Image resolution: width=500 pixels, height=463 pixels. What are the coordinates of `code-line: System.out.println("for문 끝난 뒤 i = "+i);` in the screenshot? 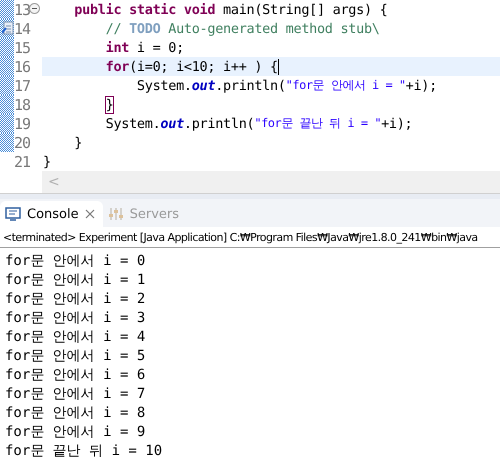 It's located at (259, 123).